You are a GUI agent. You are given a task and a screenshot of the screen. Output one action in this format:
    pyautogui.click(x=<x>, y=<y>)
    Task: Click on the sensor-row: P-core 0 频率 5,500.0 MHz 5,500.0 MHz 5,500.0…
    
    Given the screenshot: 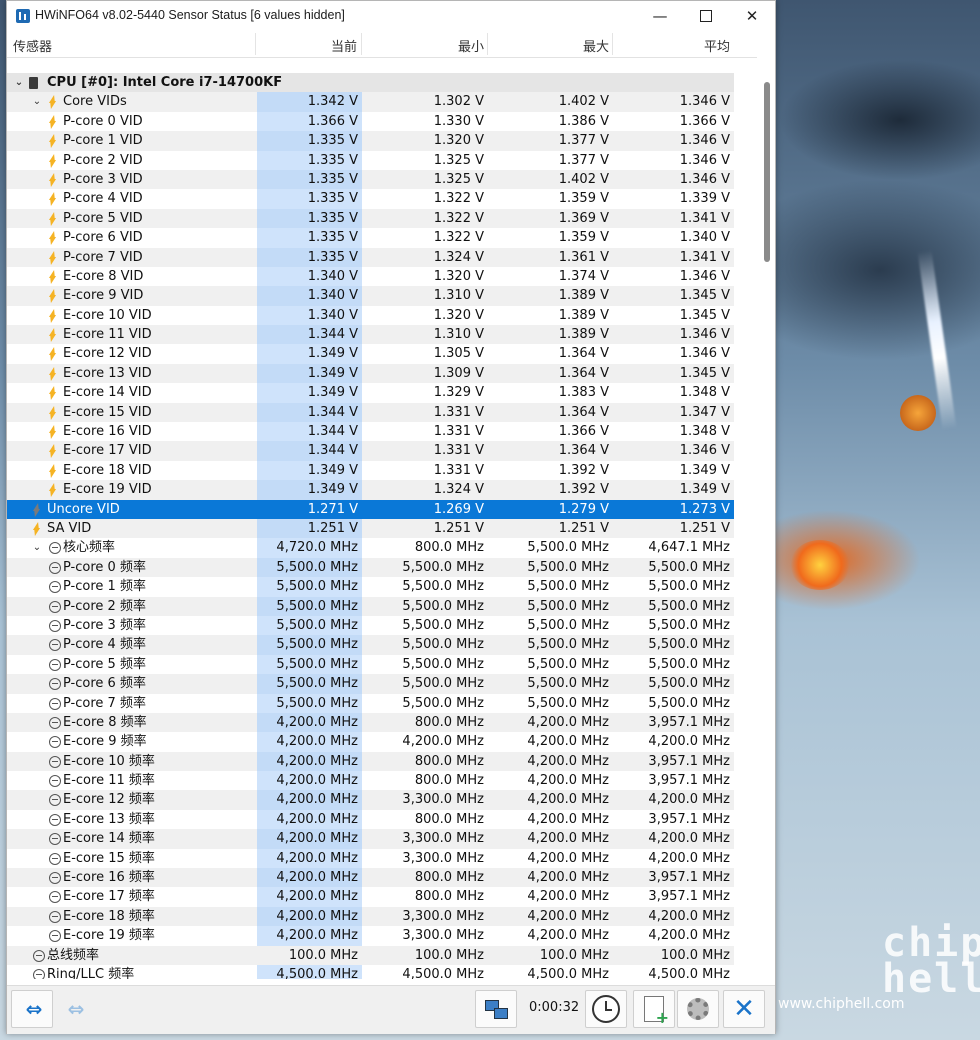 What is the action you would take?
    pyautogui.click(x=370, y=567)
    